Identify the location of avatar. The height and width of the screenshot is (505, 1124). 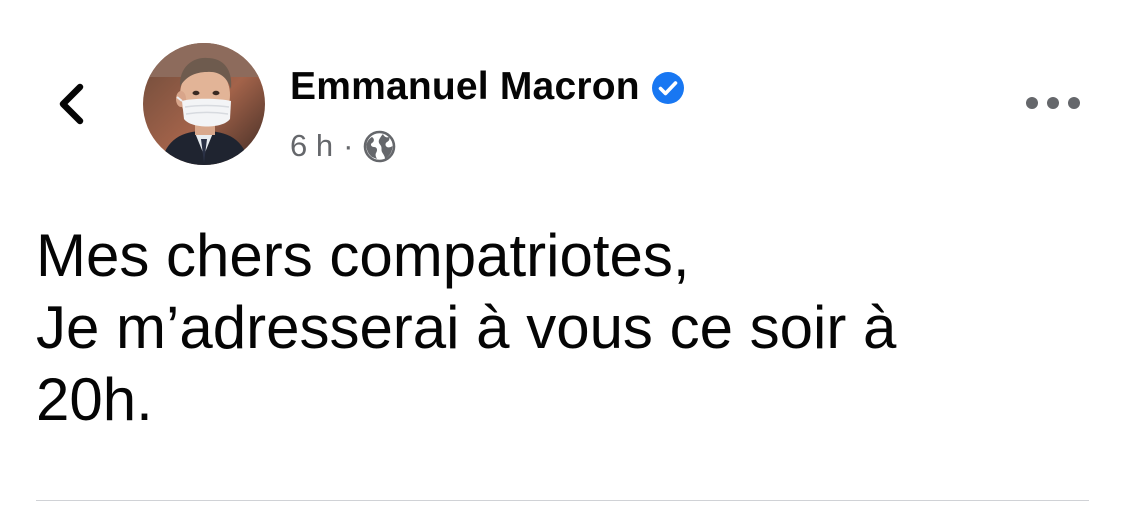
(204, 104).